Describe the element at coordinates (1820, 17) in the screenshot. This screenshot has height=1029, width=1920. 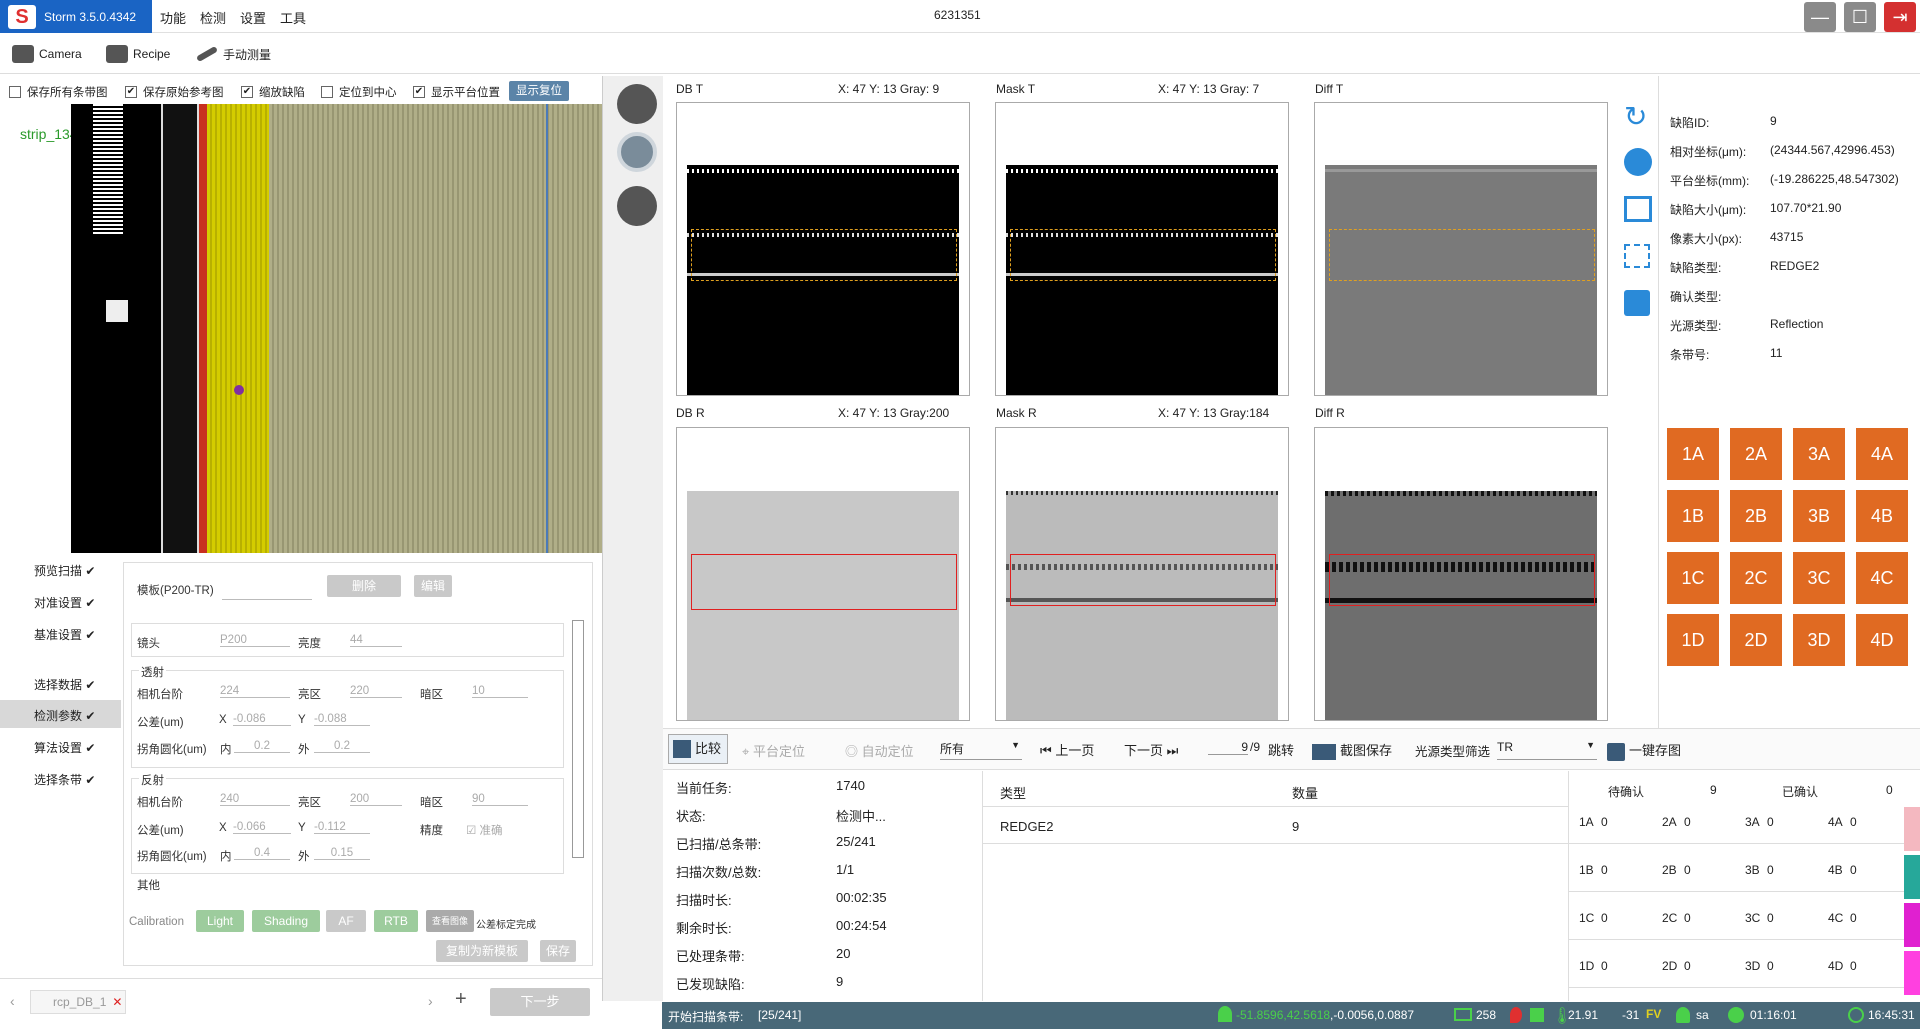
I see `minimize-button: —` at that location.